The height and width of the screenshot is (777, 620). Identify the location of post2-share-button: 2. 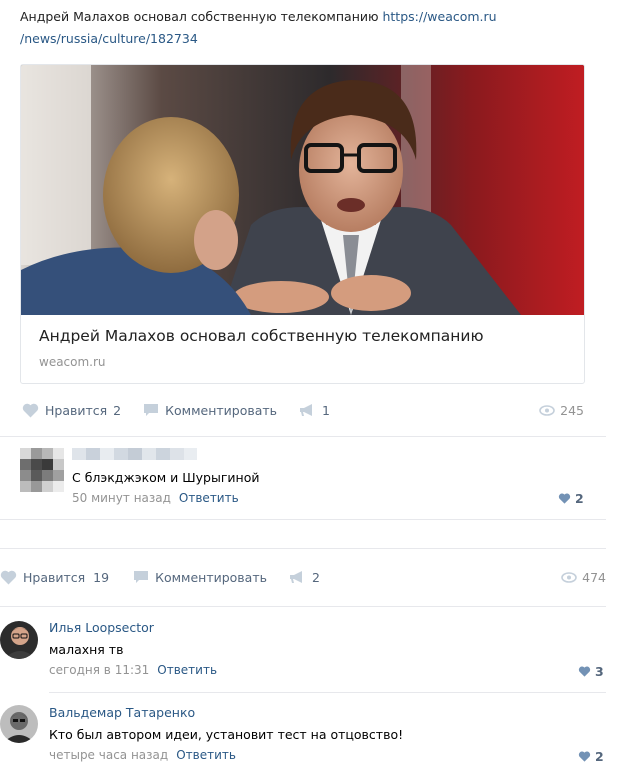
(304, 577).